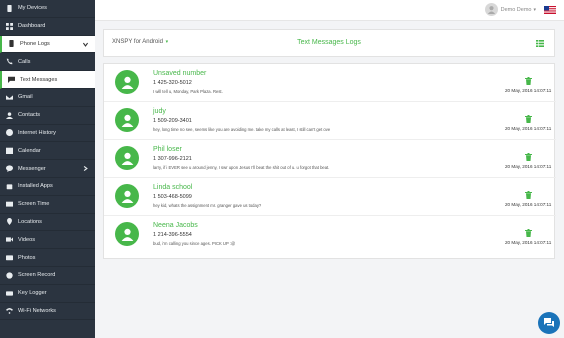  I want to click on sidebar-item-label: Text Messages, so click(39, 79).